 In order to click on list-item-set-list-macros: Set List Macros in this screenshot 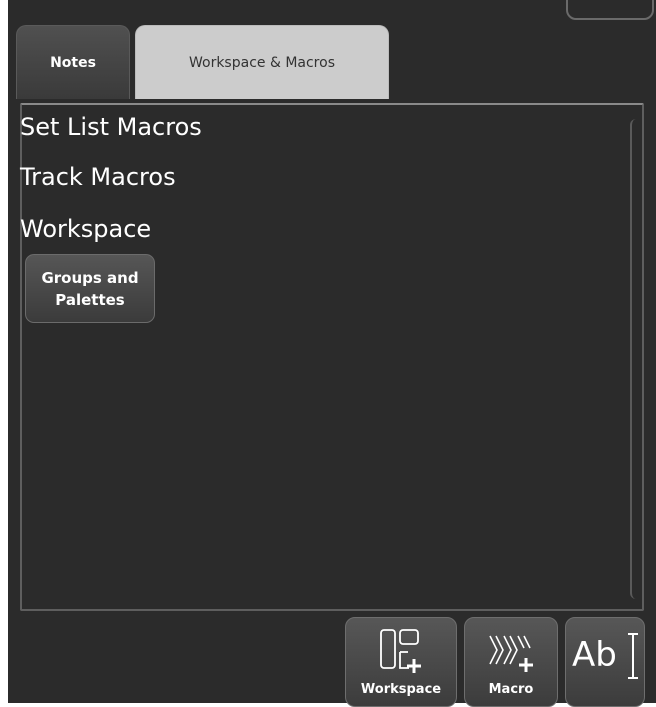, I will do `click(111, 127)`.